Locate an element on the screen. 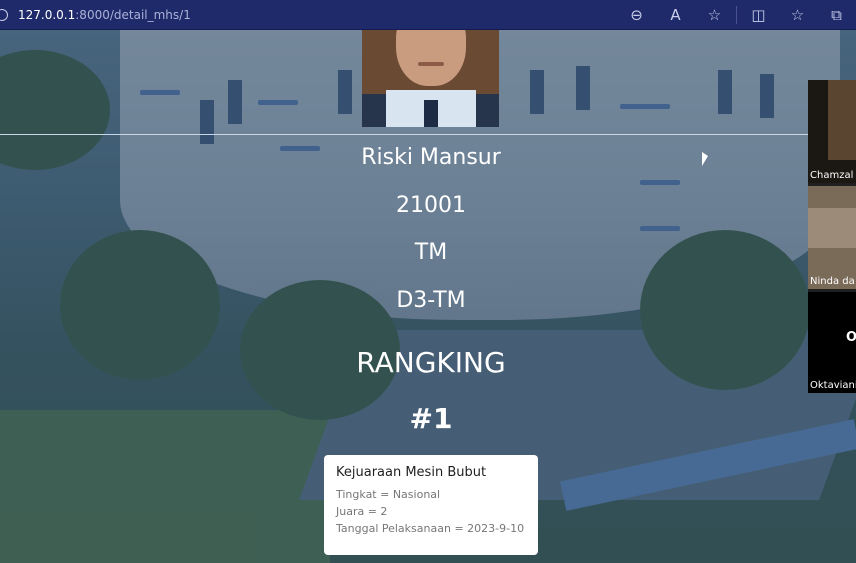  favorites-icon: ☆ is located at coordinates (797, 15).